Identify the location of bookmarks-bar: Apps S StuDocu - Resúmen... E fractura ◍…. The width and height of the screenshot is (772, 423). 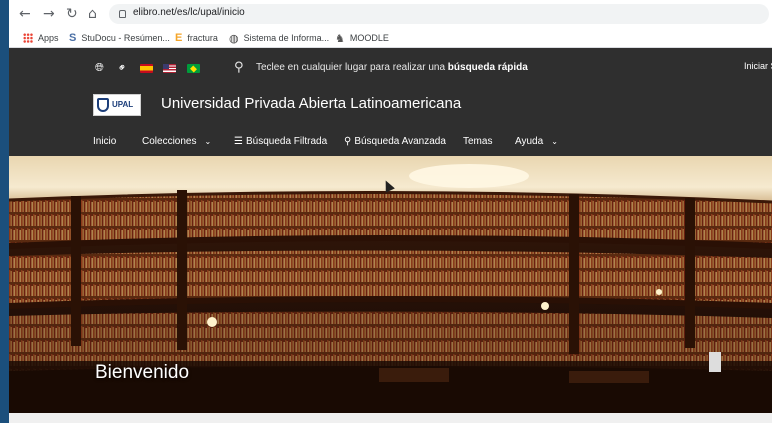
(390, 38).